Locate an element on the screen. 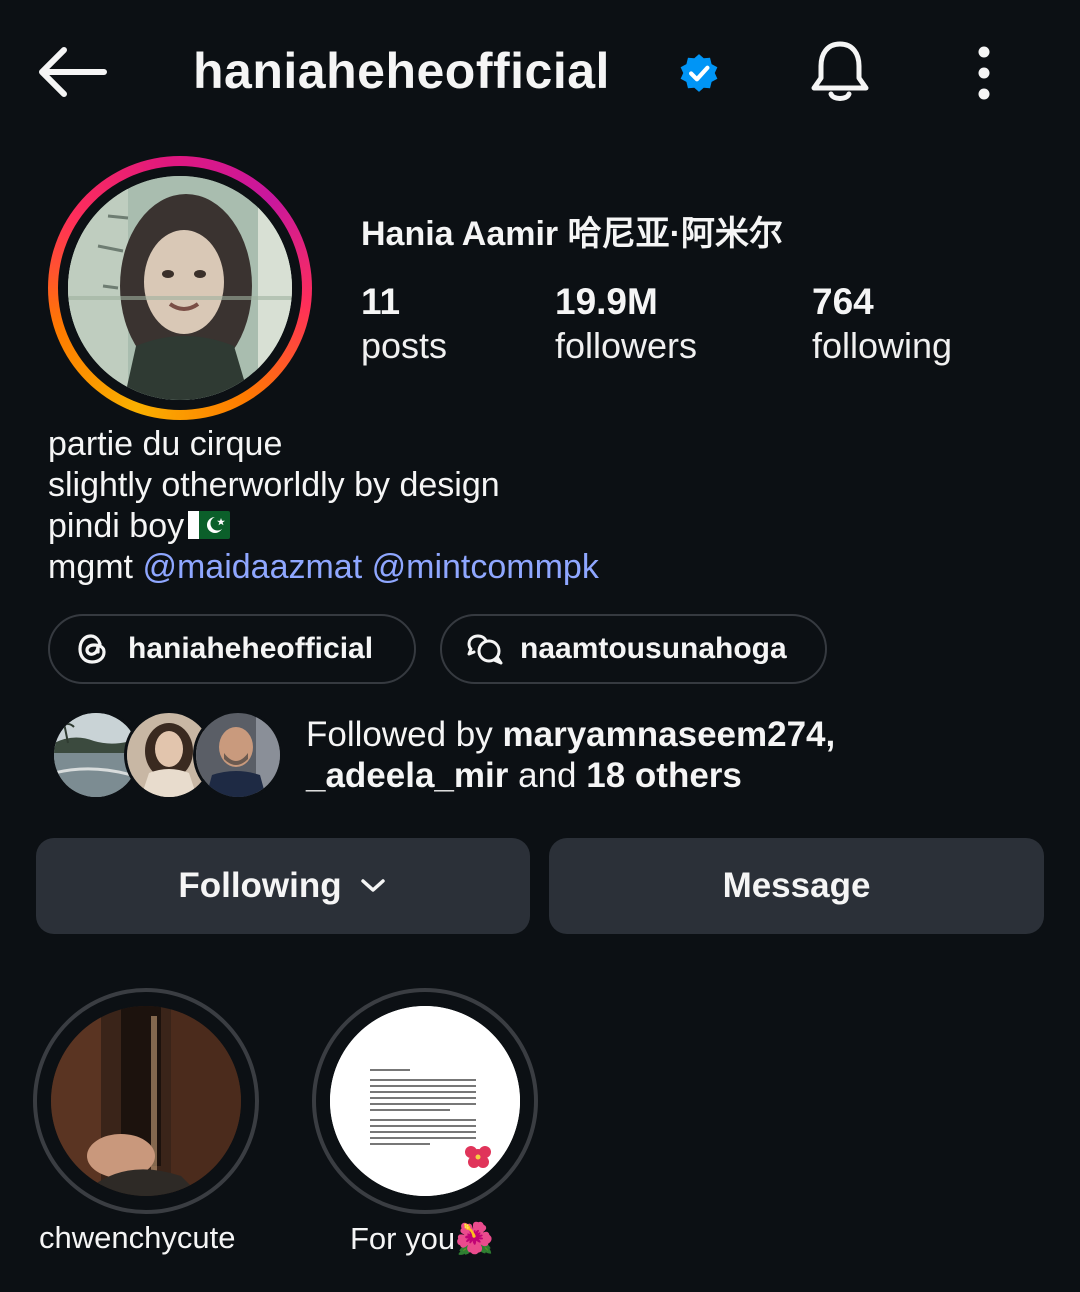  notifications-button is located at coordinates (840, 72).